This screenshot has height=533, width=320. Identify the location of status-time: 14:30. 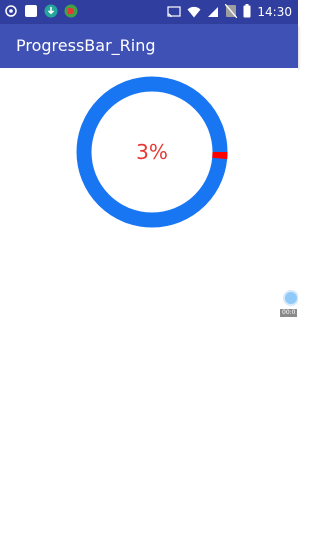
(274, 12).